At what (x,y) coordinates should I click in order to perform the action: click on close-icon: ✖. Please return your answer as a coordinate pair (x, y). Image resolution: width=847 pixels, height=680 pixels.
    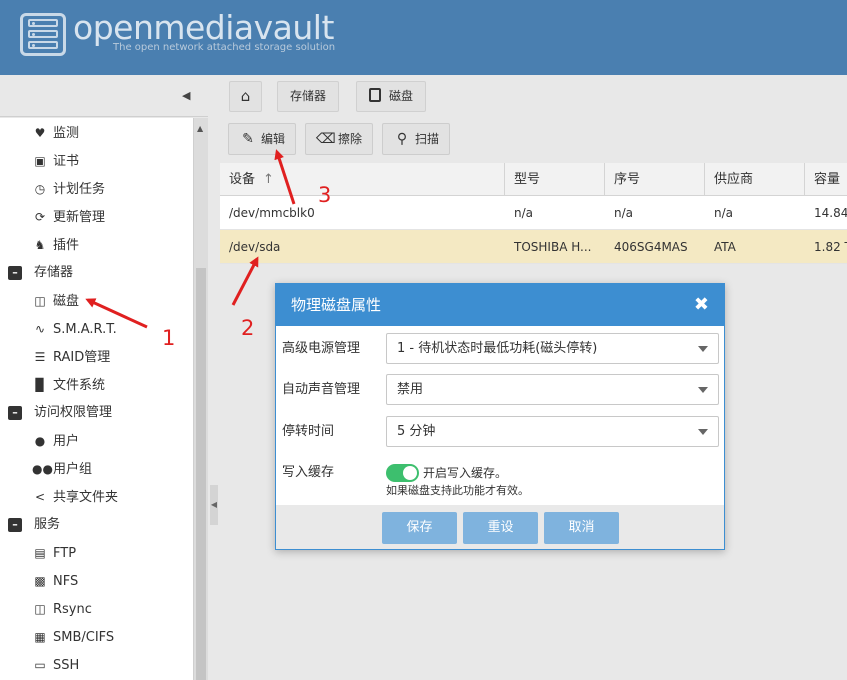
    Looking at the image, I should click on (701, 305).